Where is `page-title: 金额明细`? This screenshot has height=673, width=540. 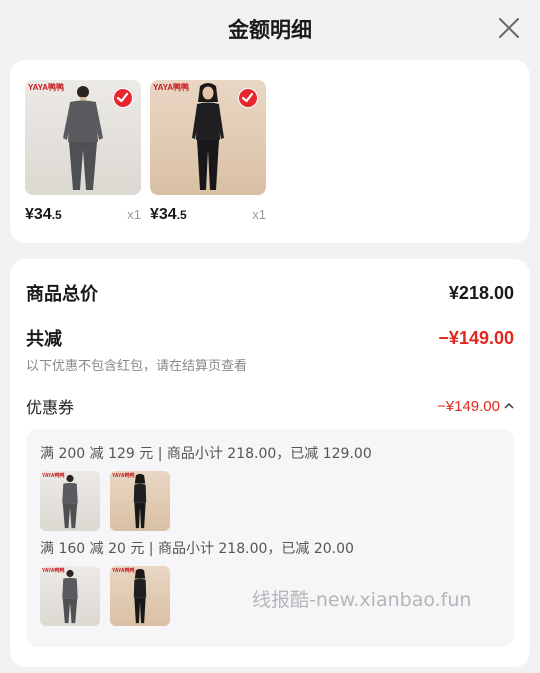 page-title: 金额明细 is located at coordinates (270, 30).